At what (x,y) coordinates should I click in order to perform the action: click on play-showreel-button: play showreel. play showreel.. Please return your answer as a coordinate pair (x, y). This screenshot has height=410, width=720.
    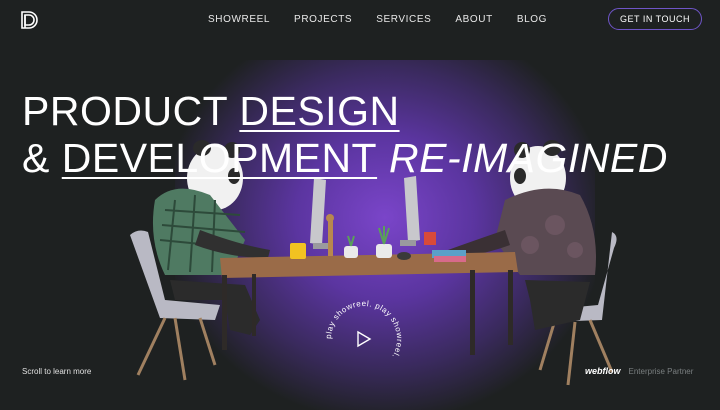
    Looking at the image, I should click on (364, 339).